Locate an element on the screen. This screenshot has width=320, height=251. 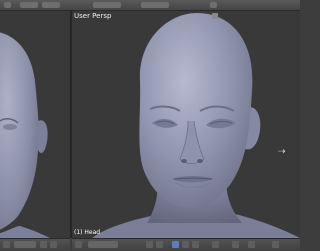
left-shading-icon is located at coordinates (43, 244).